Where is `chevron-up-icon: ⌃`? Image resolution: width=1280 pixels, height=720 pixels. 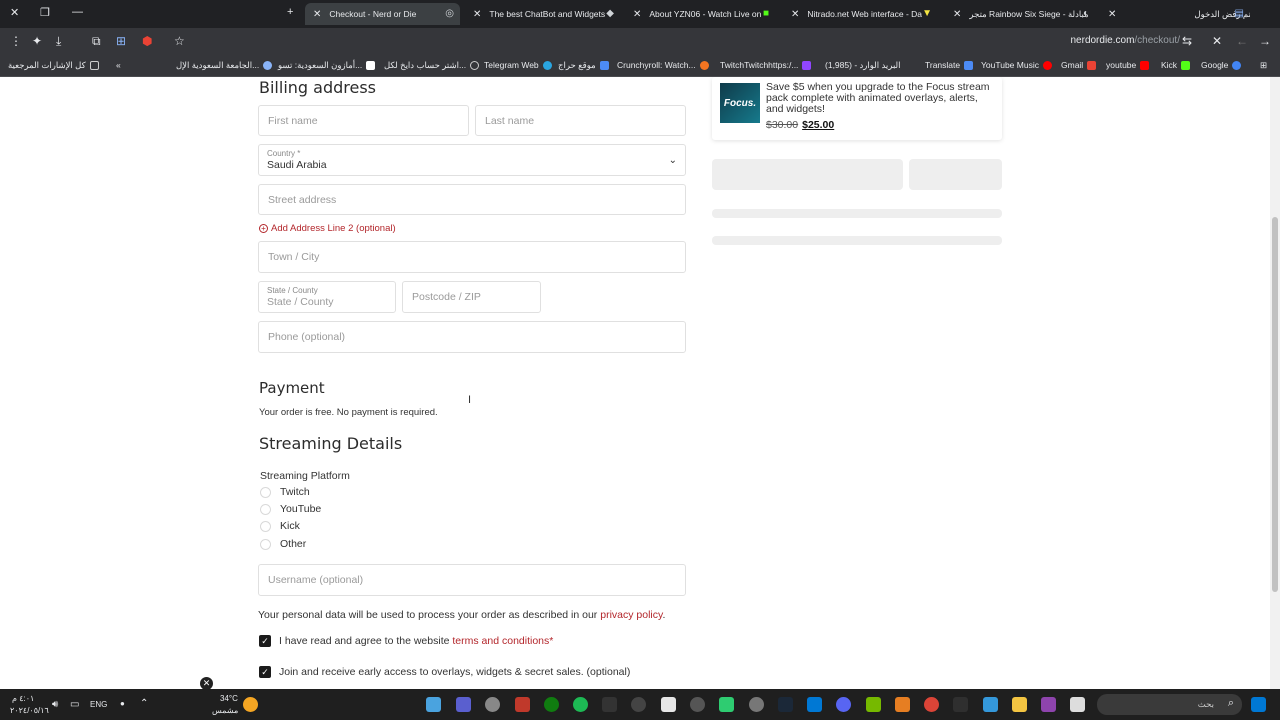
chevron-up-icon: ⌃ is located at coordinates (144, 703).